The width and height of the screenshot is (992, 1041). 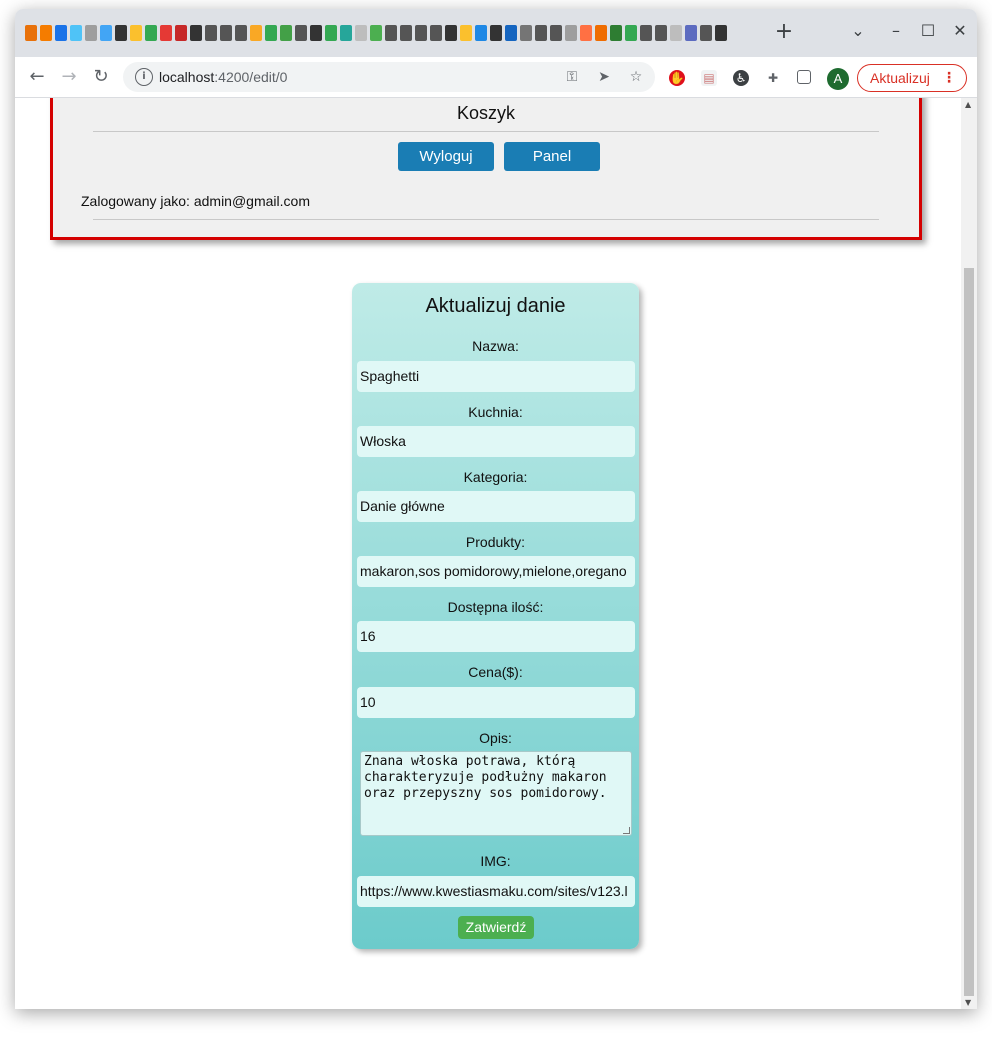 I want to click on panel-button: Panel, so click(x=552, y=156).